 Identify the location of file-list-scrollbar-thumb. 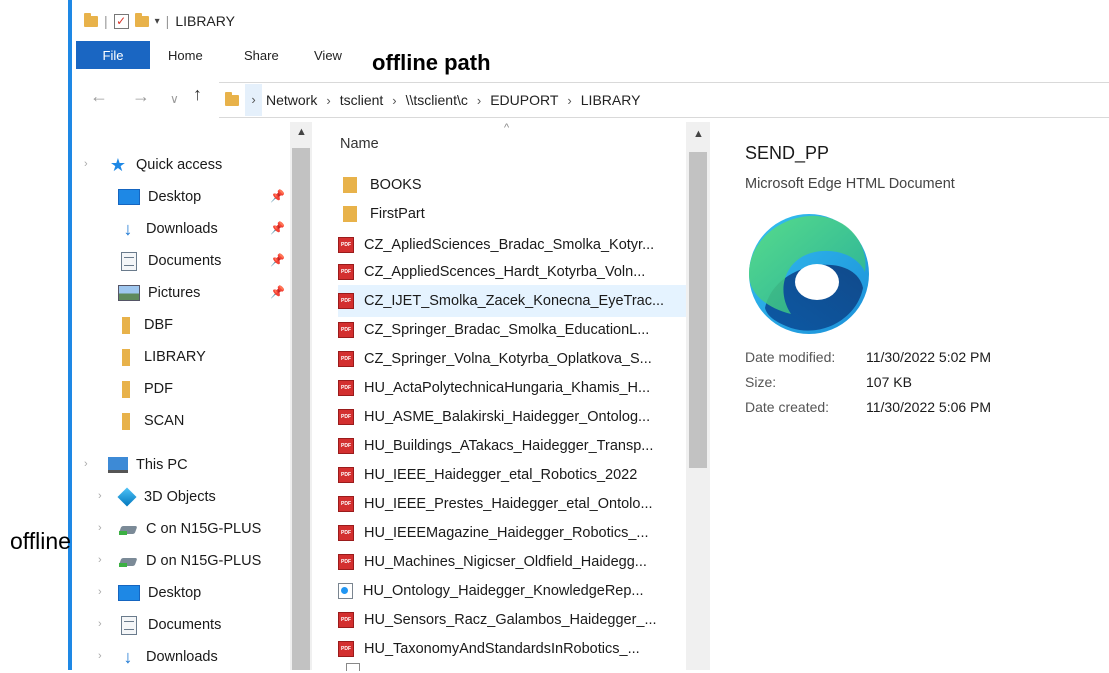
(698, 310).